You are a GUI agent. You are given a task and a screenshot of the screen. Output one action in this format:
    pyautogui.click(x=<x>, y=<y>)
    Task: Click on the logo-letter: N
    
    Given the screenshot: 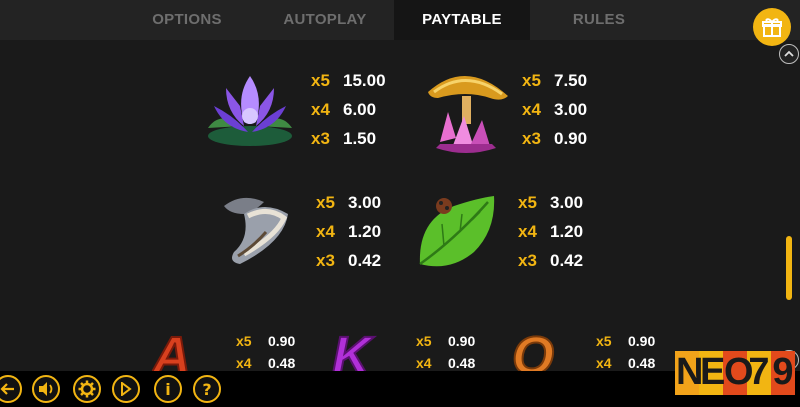 What is the action you would take?
    pyautogui.click(x=690, y=372)
    